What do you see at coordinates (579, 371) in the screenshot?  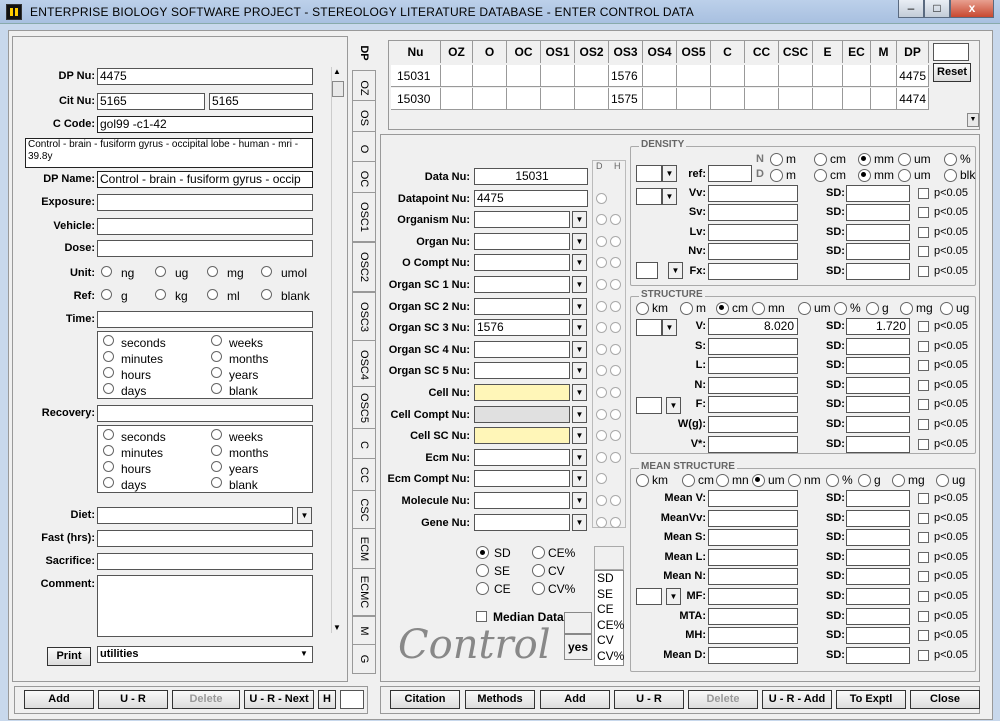 I see `field-dropdown-icon-9: ▼` at bounding box center [579, 371].